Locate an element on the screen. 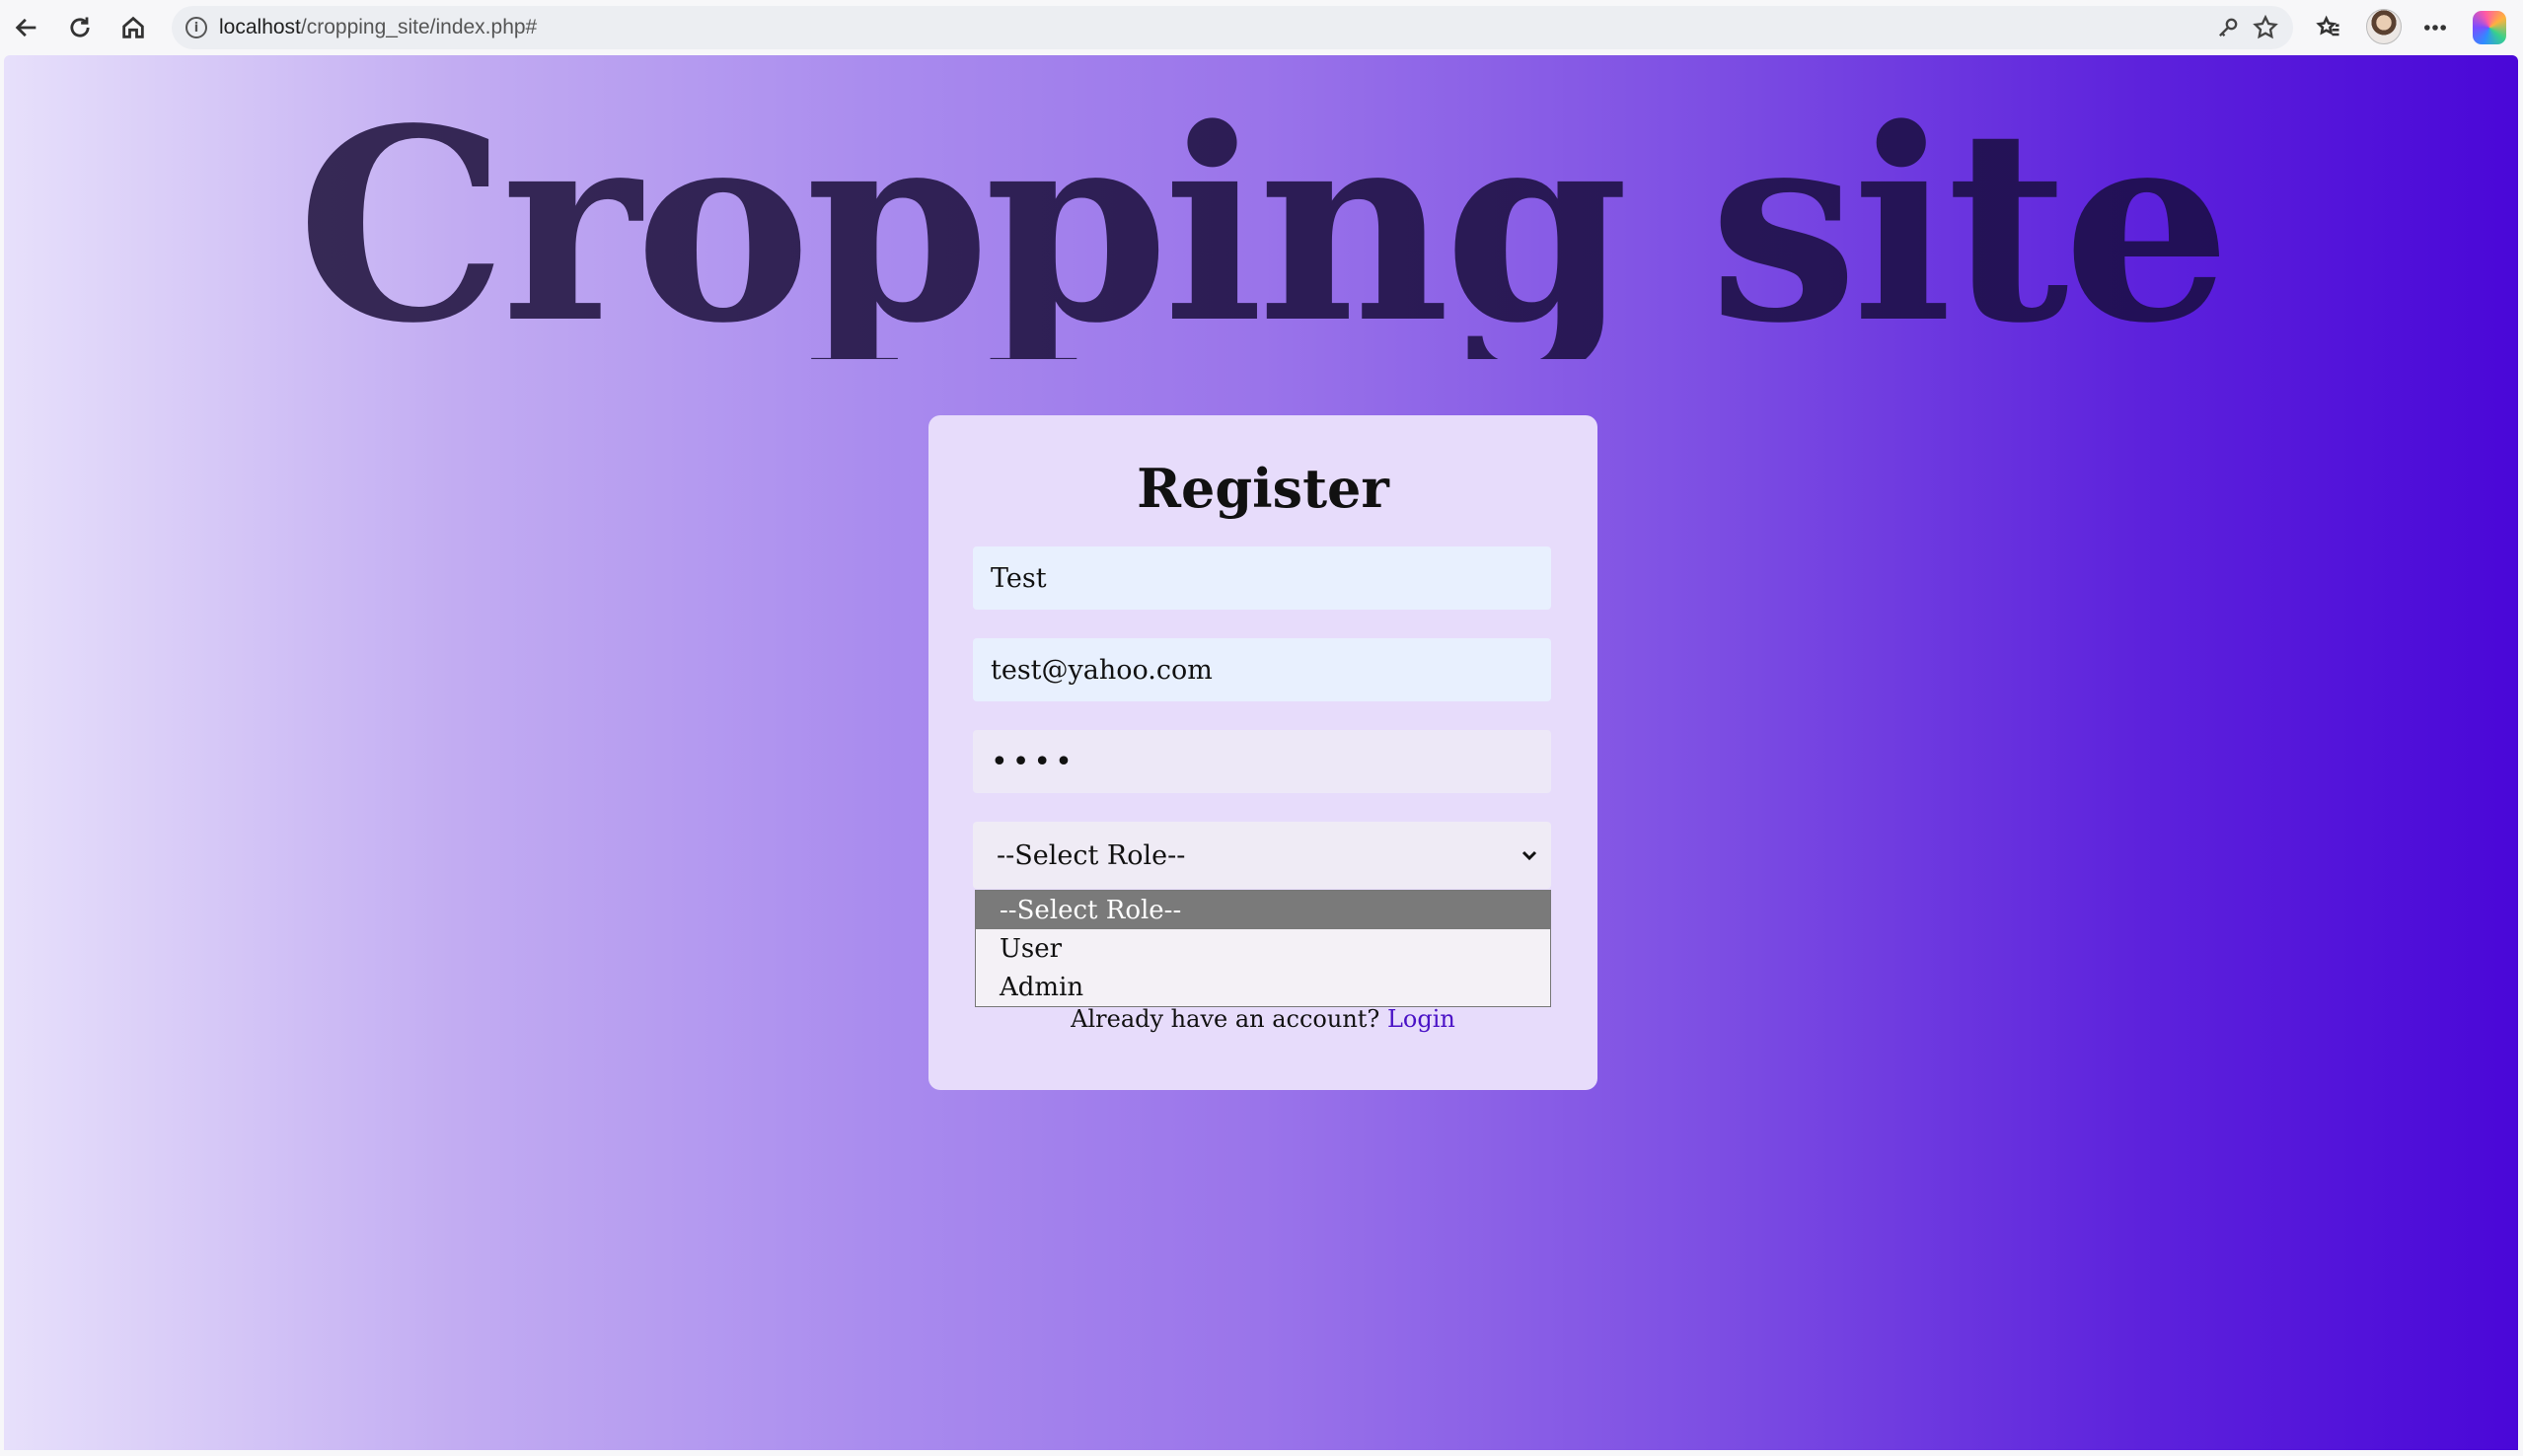 The width and height of the screenshot is (2523, 1456). browser-toolbar: i localhost/cropping_site/index.php# is located at coordinates (1262, 27).